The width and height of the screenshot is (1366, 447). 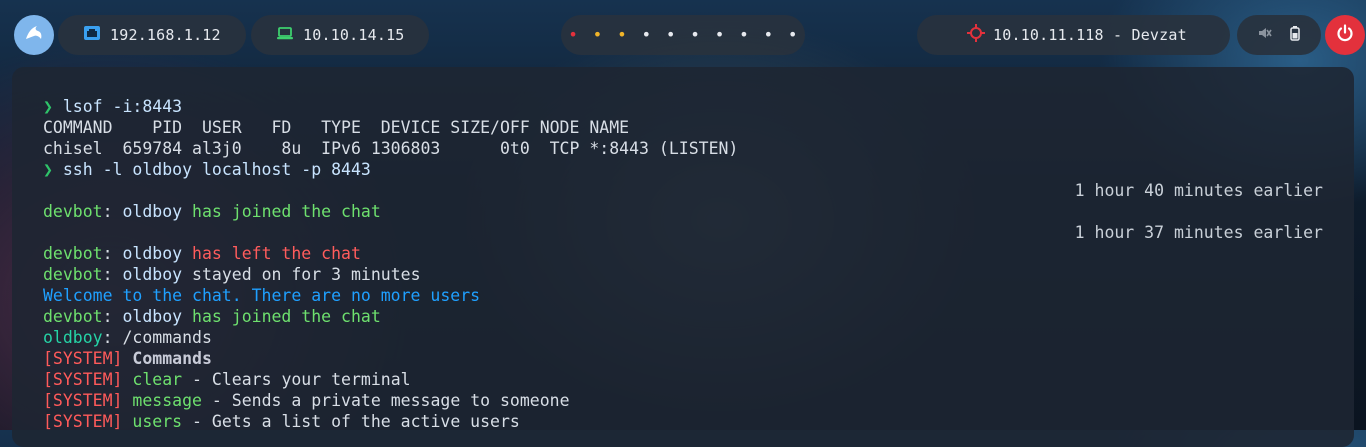 I want to click on target-text: 10.10.11.118 - Devzat, so click(x=1090, y=35).